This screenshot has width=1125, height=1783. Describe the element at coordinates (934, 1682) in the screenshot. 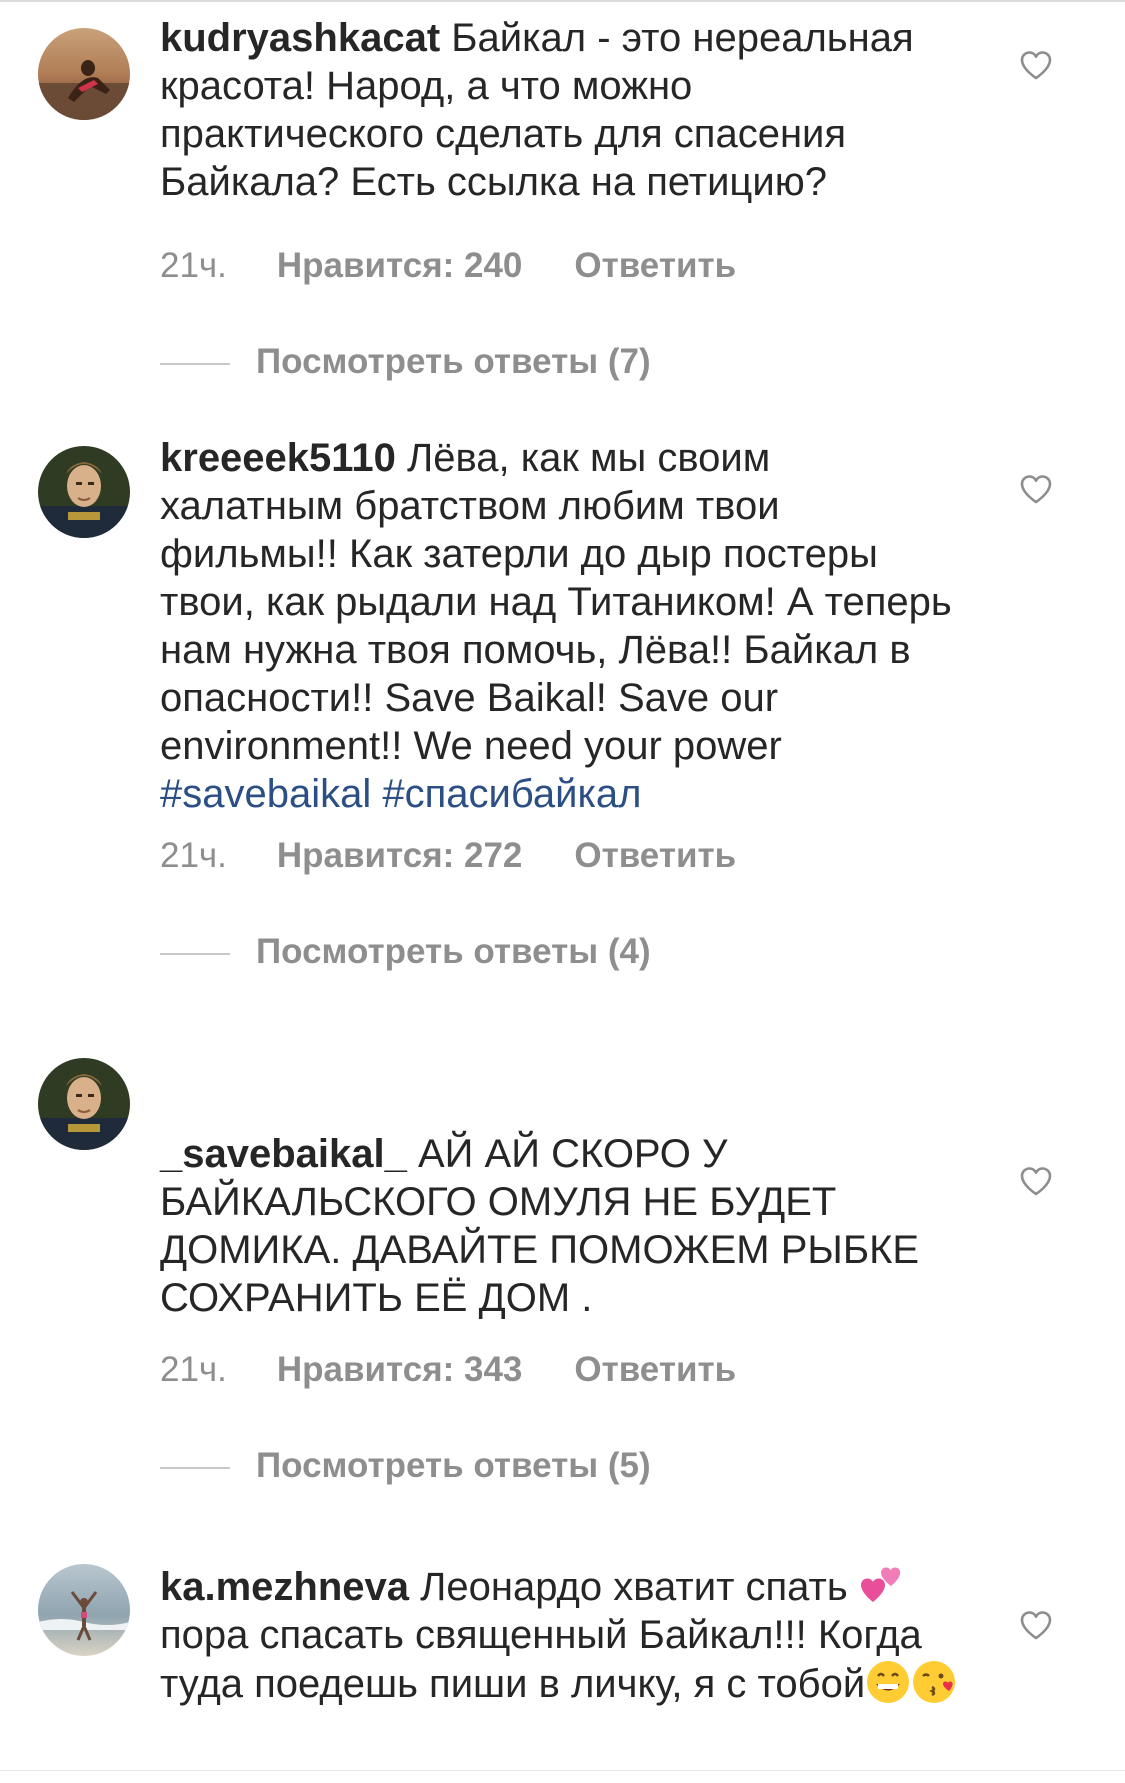

I see `kissing-face-icon` at that location.